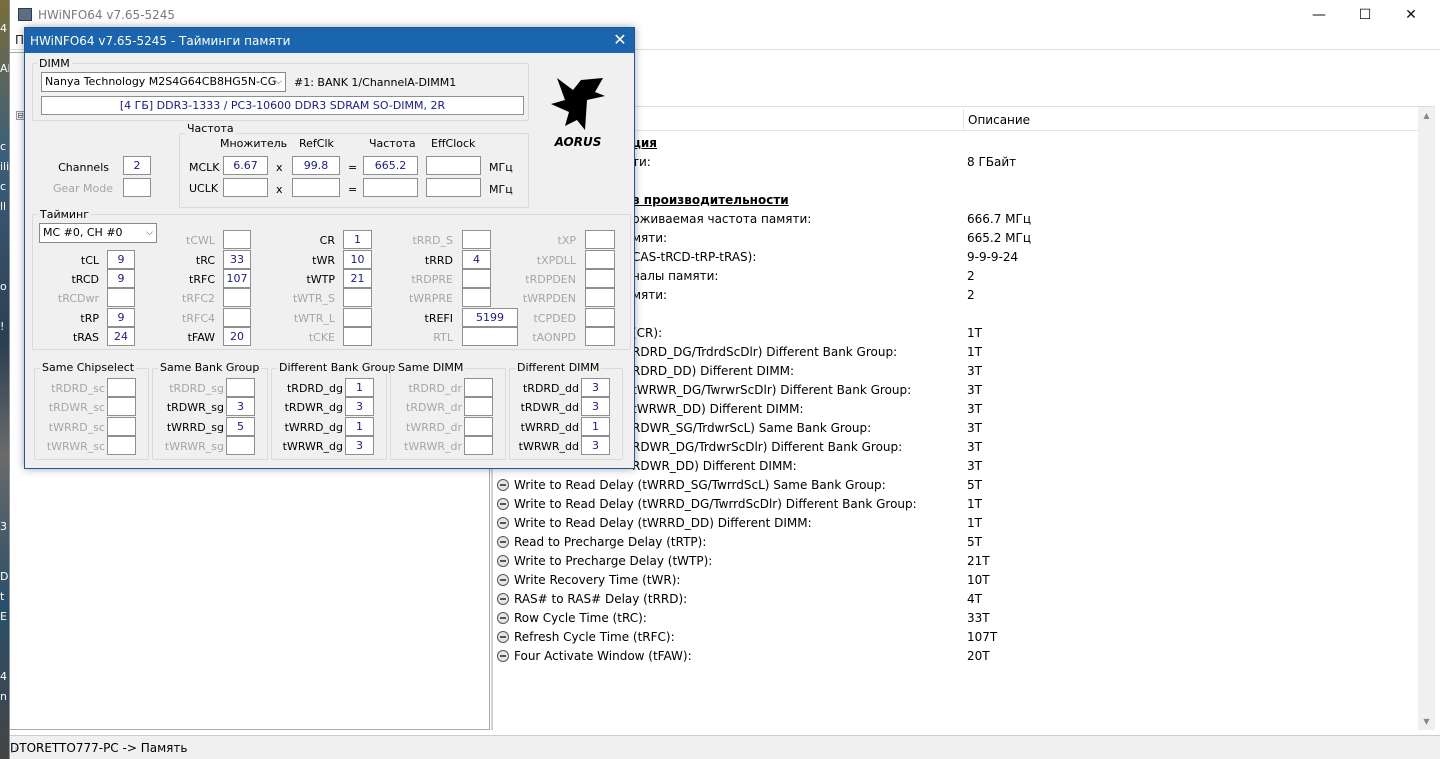 The image size is (1440, 759). I want to click on scroll-up-icon: ▲, so click(1426, 115).